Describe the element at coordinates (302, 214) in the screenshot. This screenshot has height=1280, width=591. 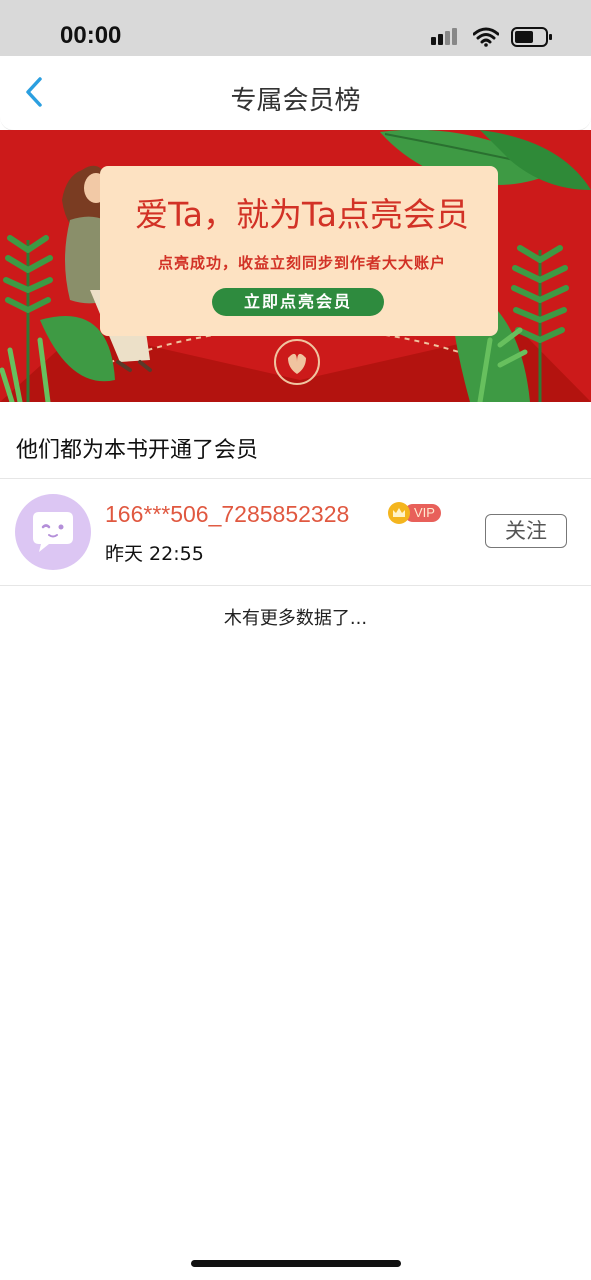
I see `banner-headline: 爱Ta，就为Ta点亮会员` at that location.